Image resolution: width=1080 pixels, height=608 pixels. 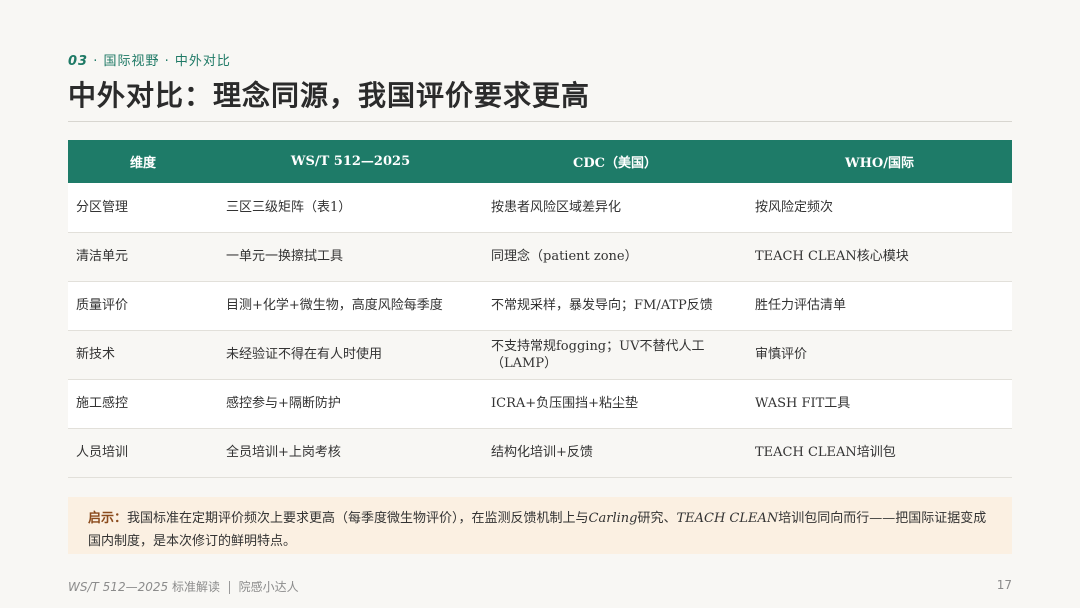 What do you see at coordinates (1004, 585) in the screenshot?
I see `page-number: 17` at bounding box center [1004, 585].